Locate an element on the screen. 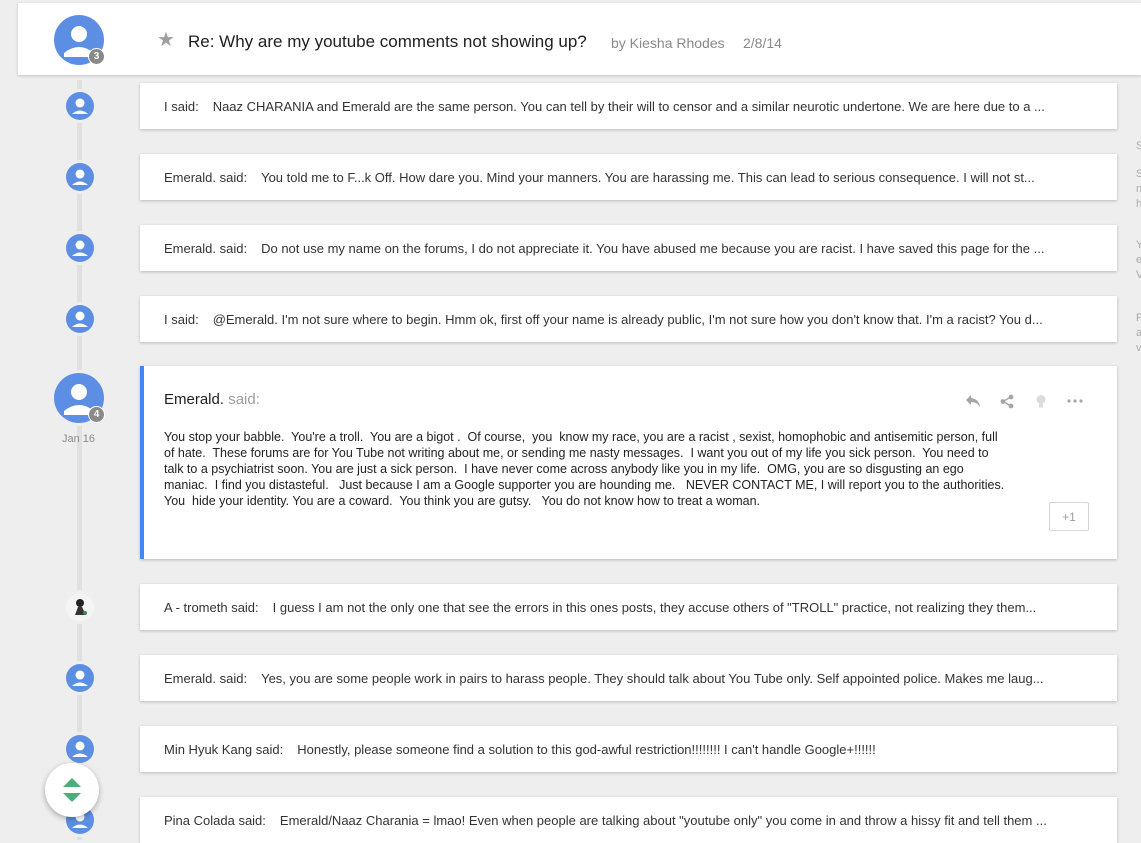 This screenshot has width=1141, height=843. participant-count-badge: 3 is located at coordinates (96, 56).